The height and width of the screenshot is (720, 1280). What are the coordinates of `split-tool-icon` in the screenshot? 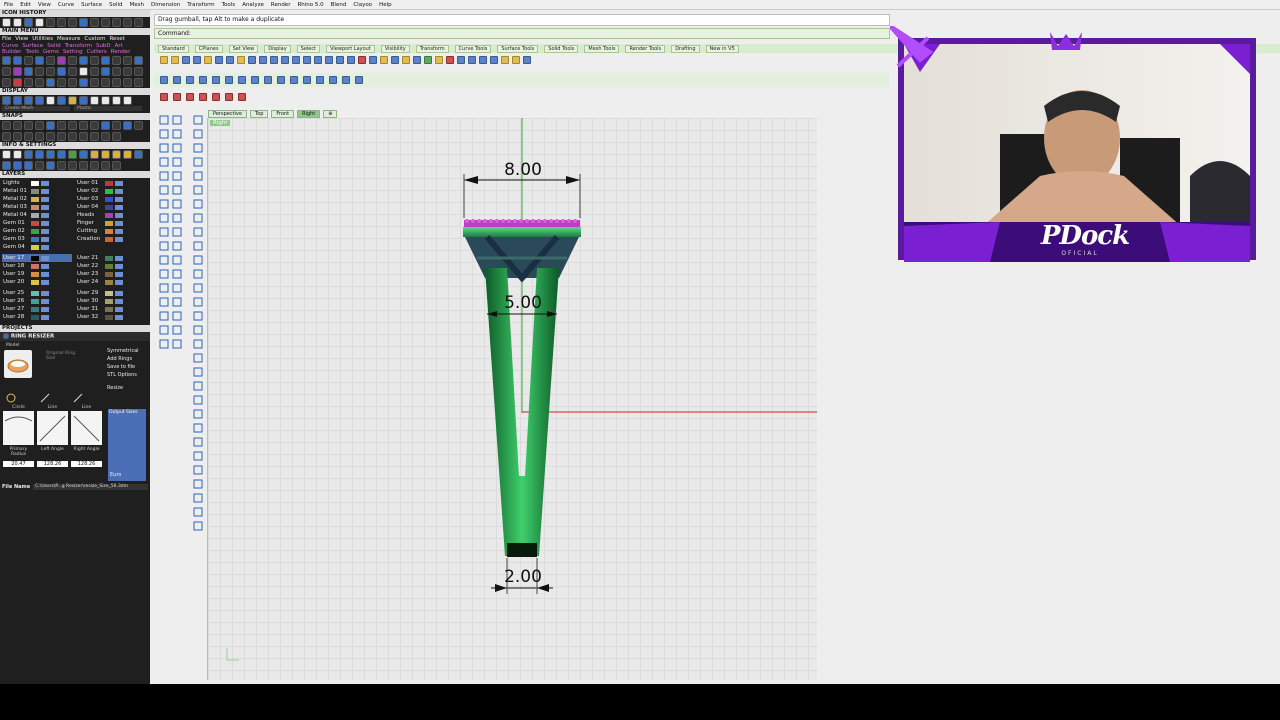 It's located at (177, 330).